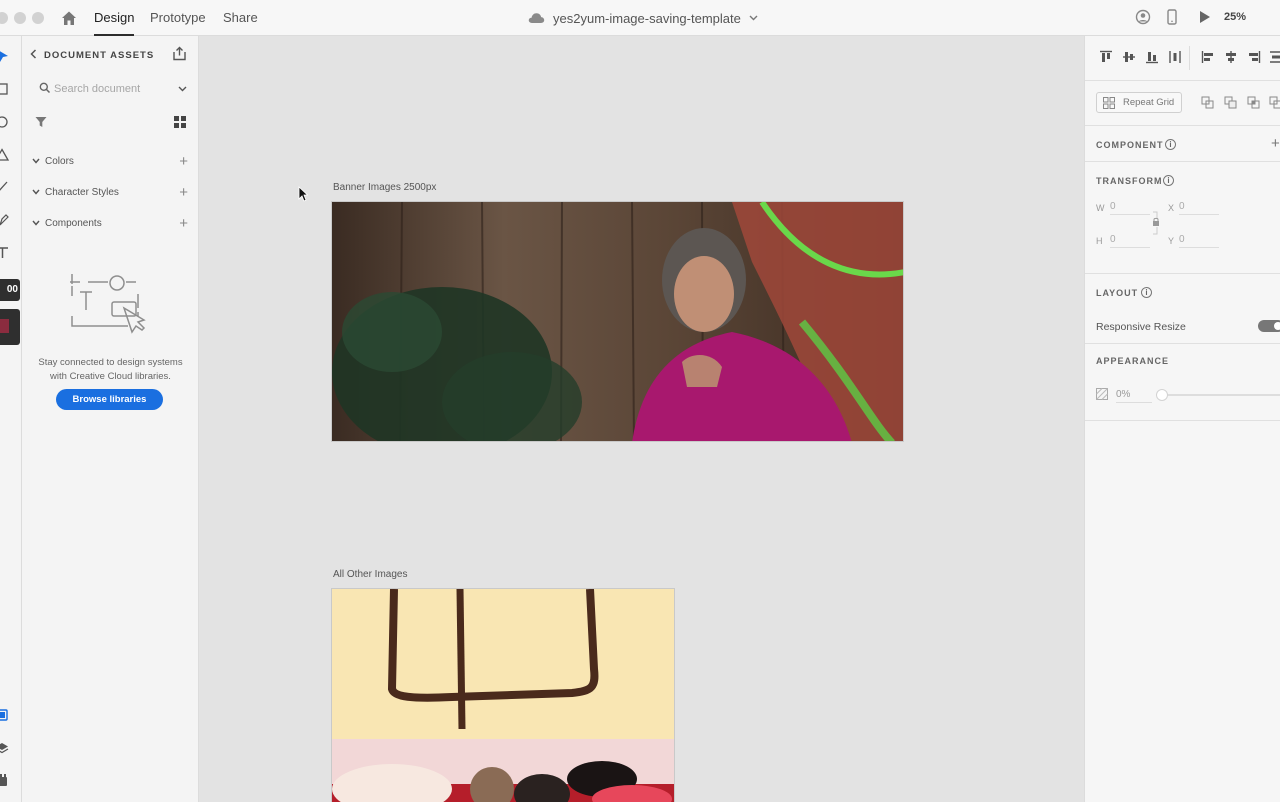 This screenshot has width=1280, height=802. I want to click on polygon-tool-icon, so click(7, 155).